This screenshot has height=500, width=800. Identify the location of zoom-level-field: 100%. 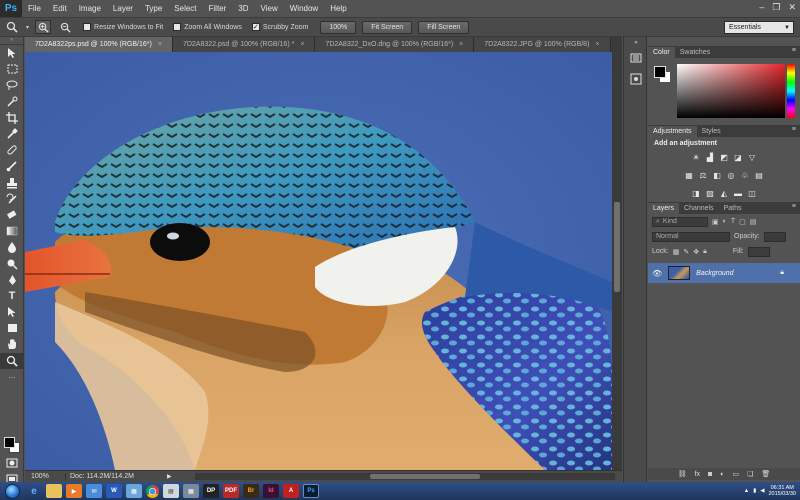
(45, 476).